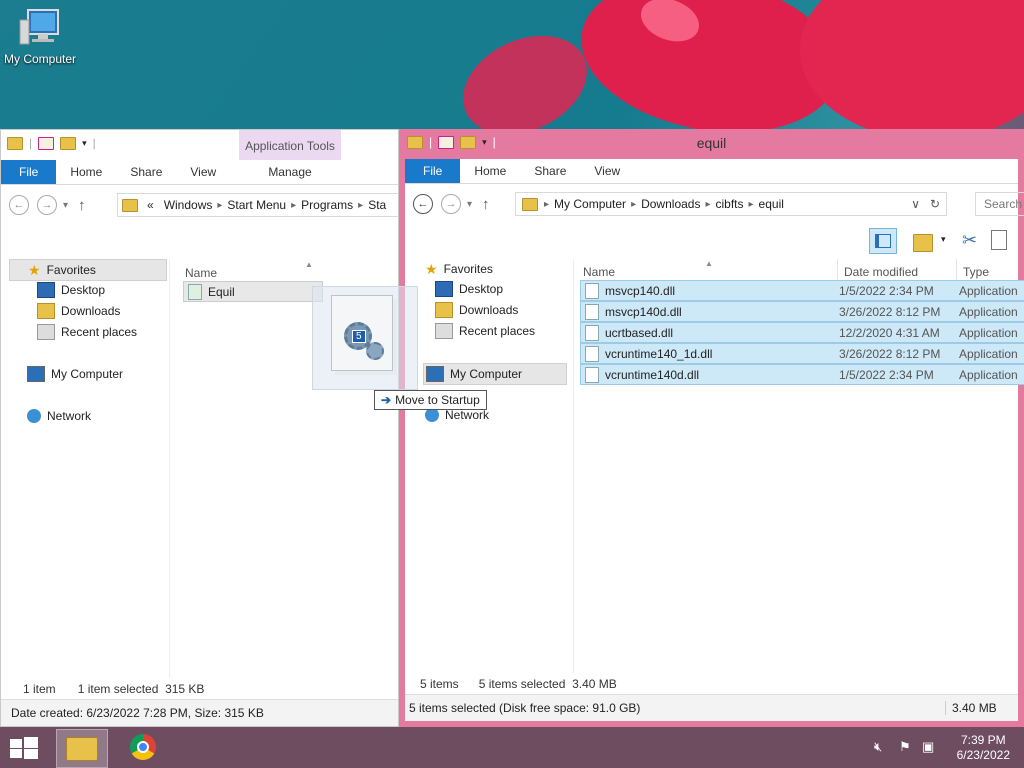 The width and height of the screenshot is (1024, 768). What do you see at coordinates (711, 144) in the screenshot?
I see `title-bar: | ▾ | equil` at bounding box center [711, 144].